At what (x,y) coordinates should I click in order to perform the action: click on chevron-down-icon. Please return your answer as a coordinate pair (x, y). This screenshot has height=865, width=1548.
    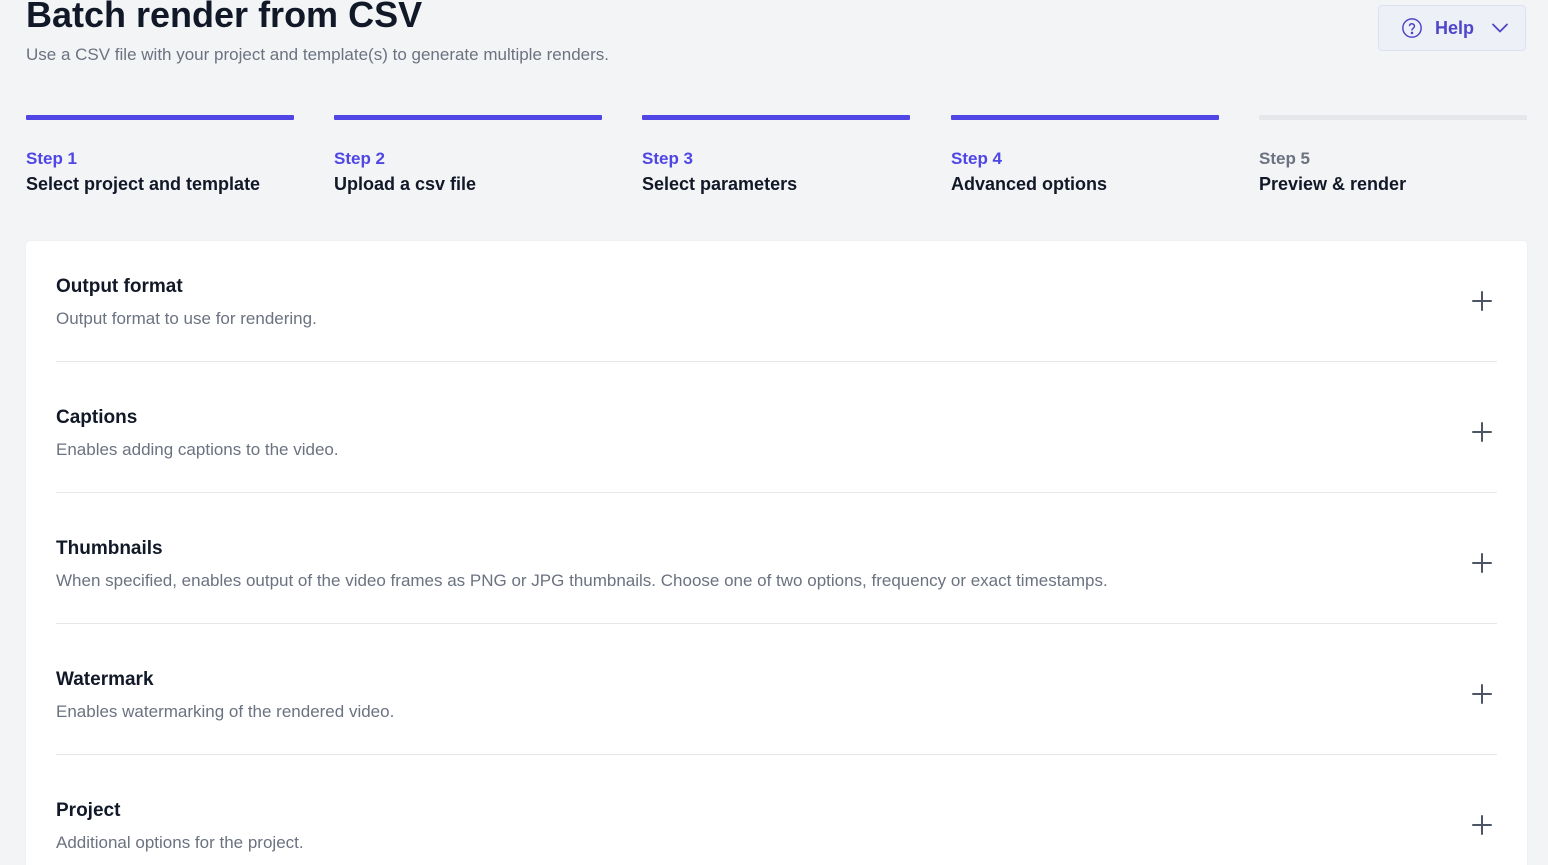
    Looking at the image, I should click on (1500, 28).